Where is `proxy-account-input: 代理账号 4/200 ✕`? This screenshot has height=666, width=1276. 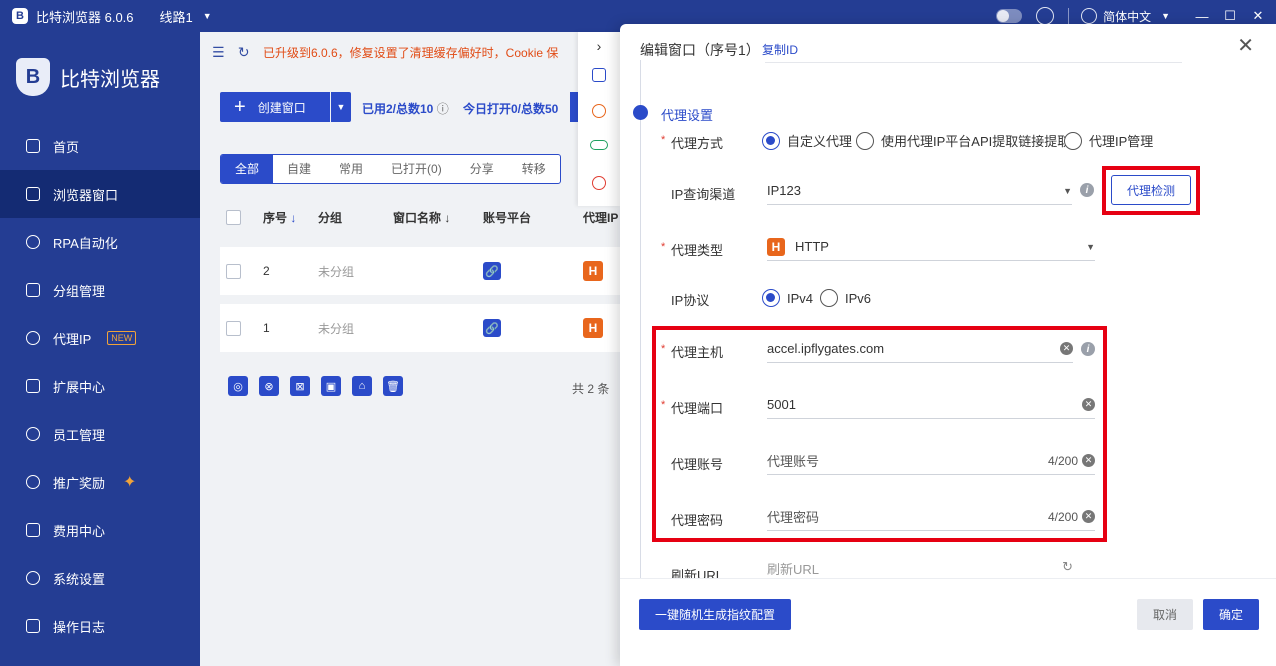
proxy-account-input: 代理账号 4/200 ✕ is located at coordinates (931, 461).